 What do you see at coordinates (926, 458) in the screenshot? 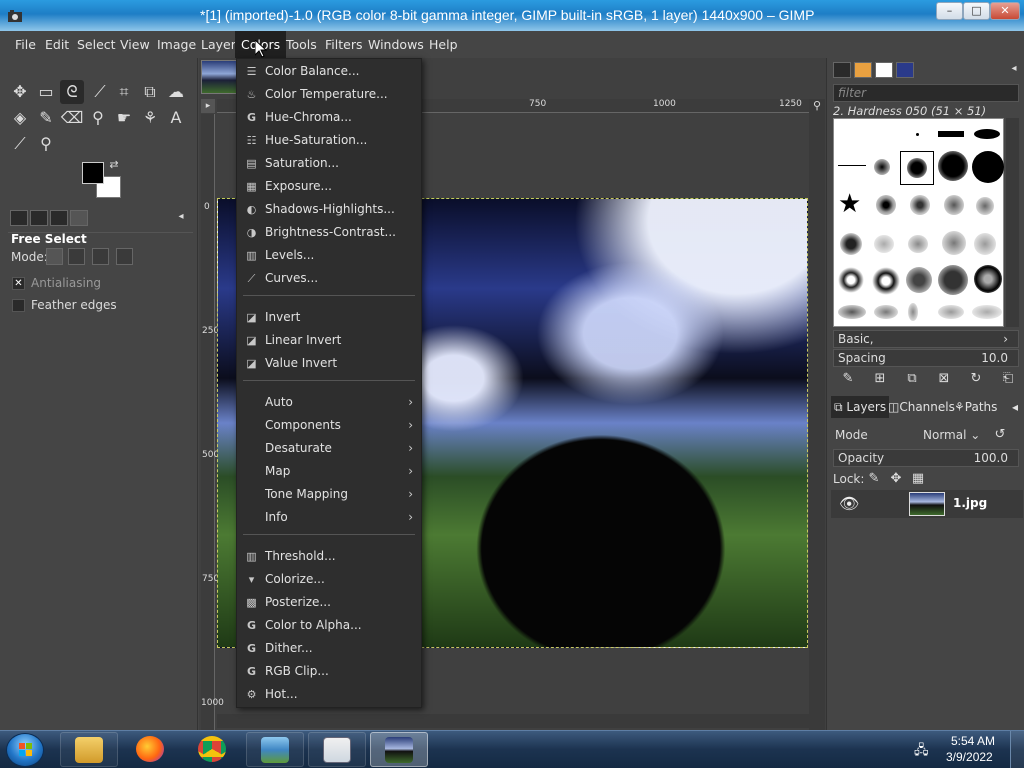
I see `opacity-slider: Opacity 100.0` at bounding box center [926, 458].